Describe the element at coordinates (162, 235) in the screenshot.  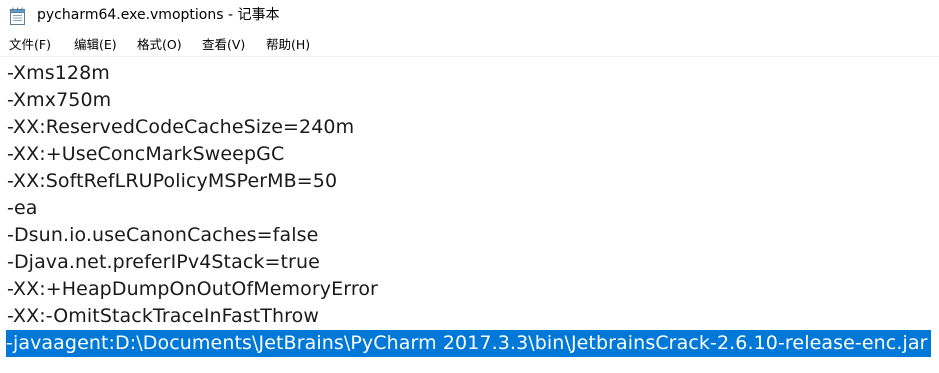
I see `text-line: -Dsun.io.useCanonCaches=false` at that location.